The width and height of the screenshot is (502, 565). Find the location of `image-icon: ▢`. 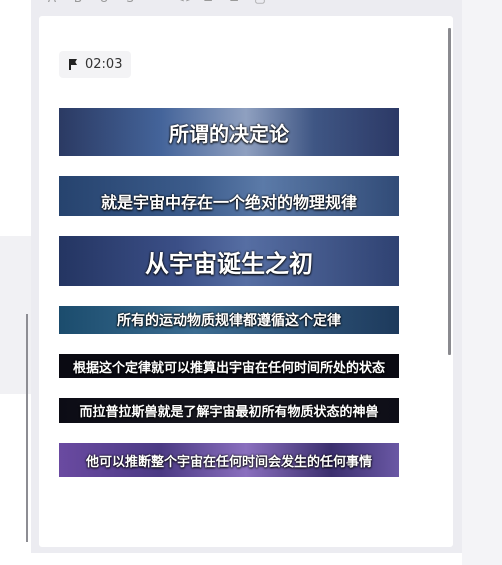

image-icon: ▢ is located at coordinates (260, 2).